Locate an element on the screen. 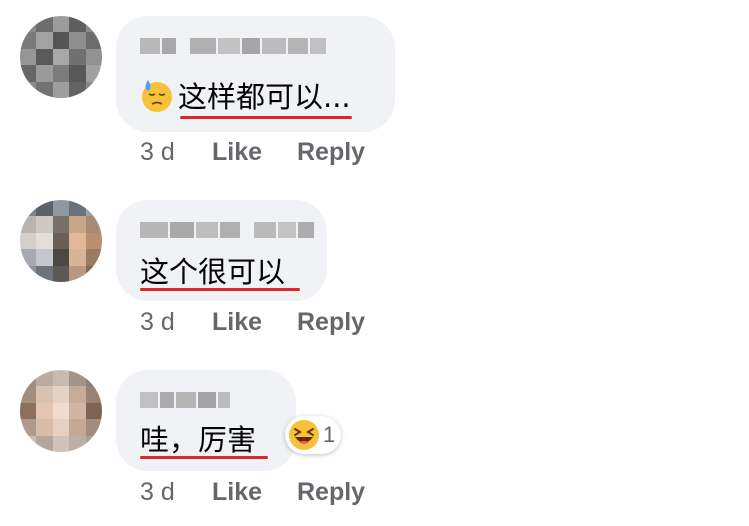  comment-bubble: 这个很可以 is located at coordinates (221, 250).